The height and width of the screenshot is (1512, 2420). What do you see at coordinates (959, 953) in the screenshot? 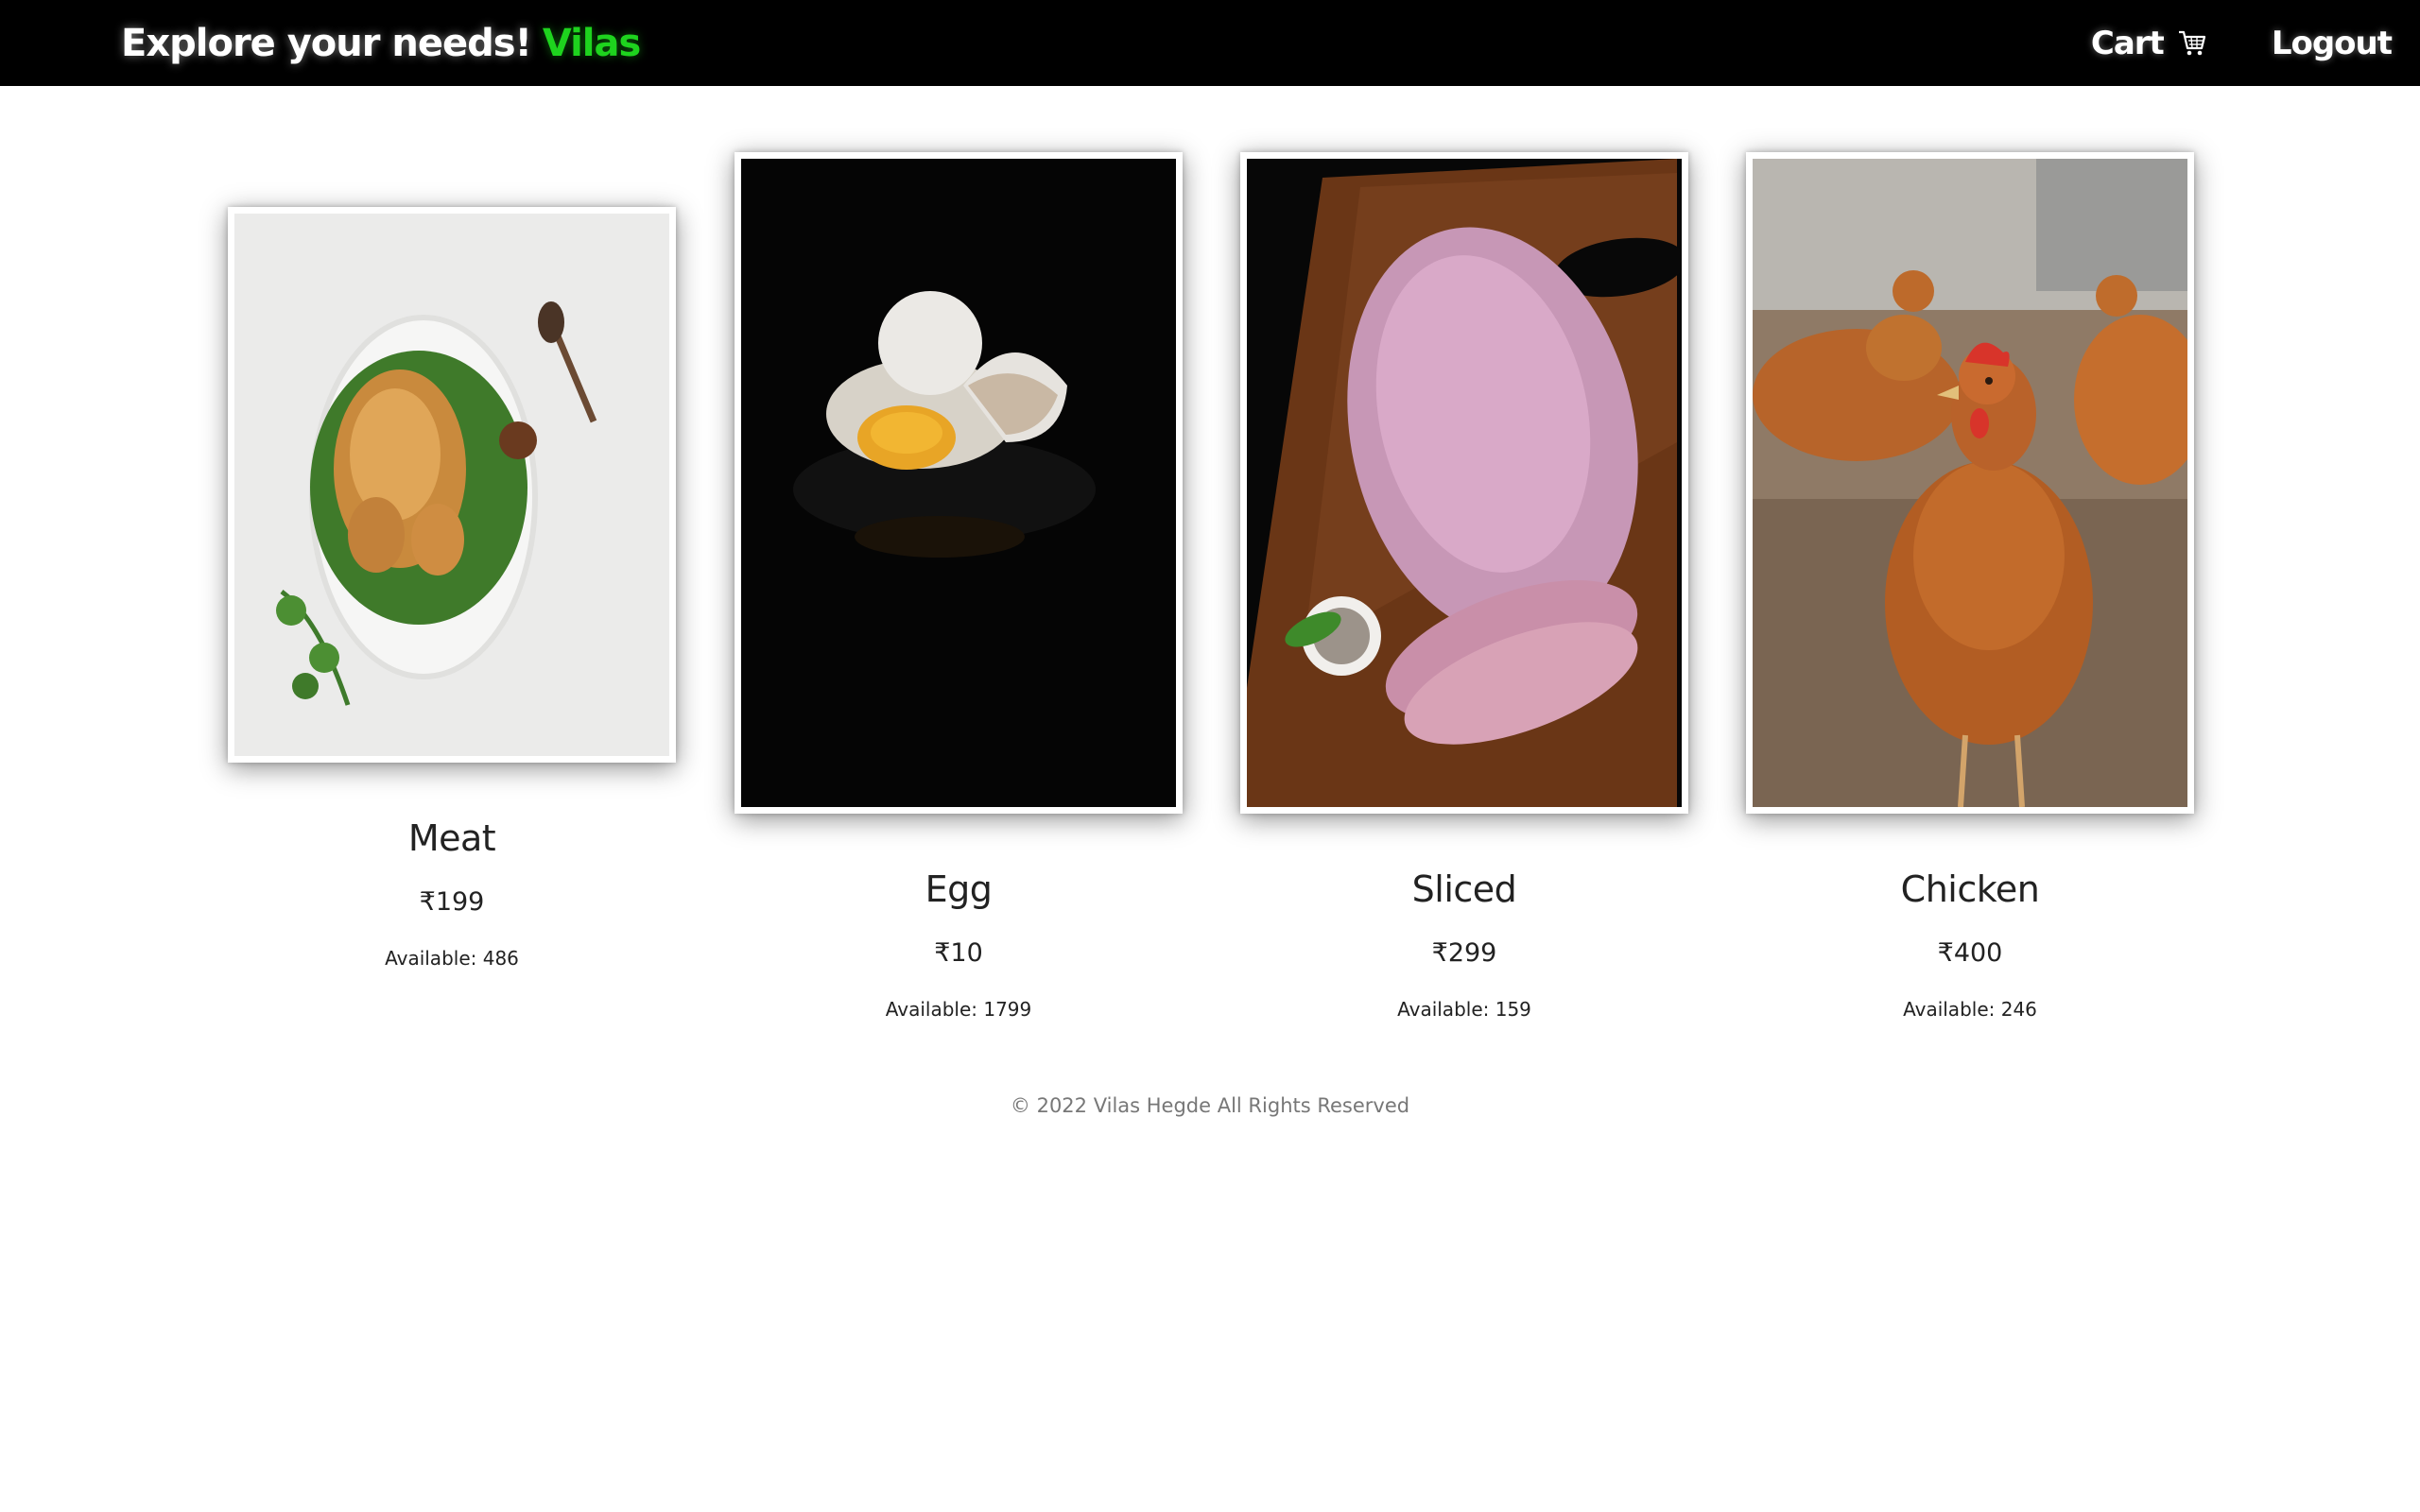
I see `product-price: ₹10` at bounding box center [959, 953].